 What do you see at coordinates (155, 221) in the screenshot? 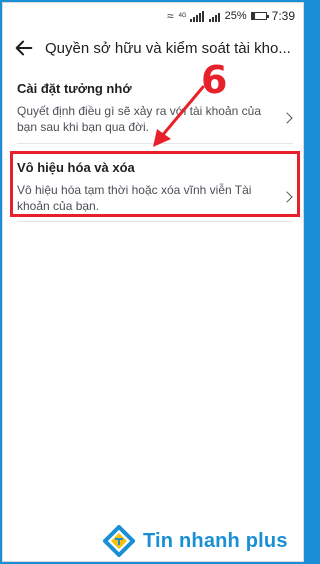
I see `divider` at bounding box center [155, 221].